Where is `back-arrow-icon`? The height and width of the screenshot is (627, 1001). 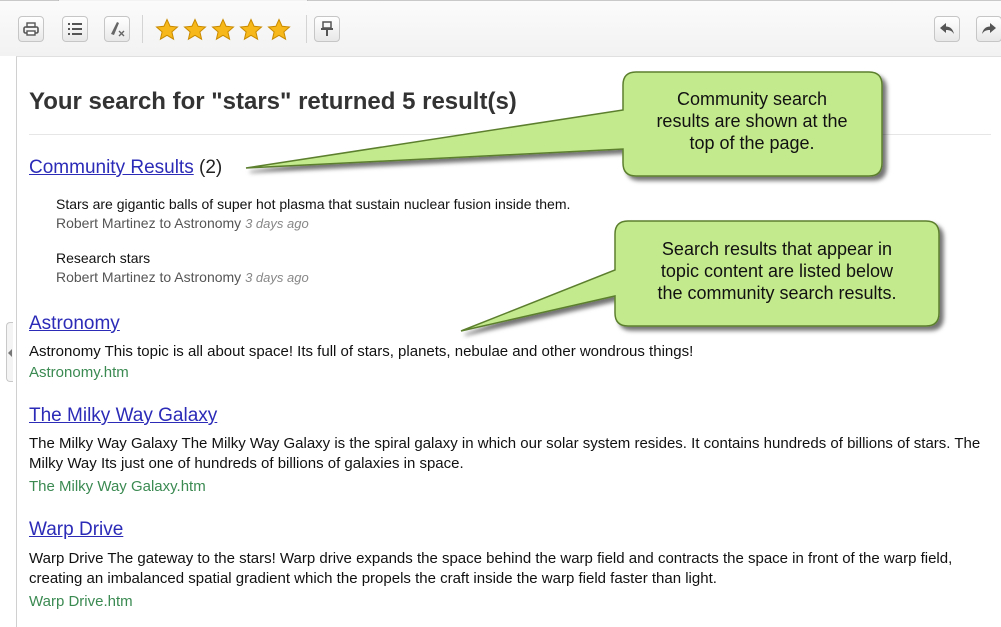 back-arrow-icon is located at coordinates (947, 28).